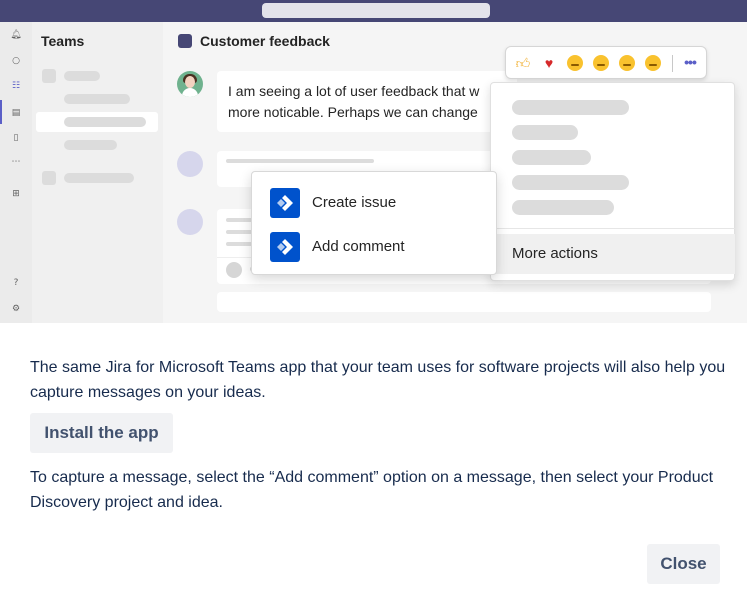 Image resolution: width=747 pixels, height=611 pixels. Describe the element at coordinates (464, 302) in the screenshot. I see `reply-box-placeholder` at that location.